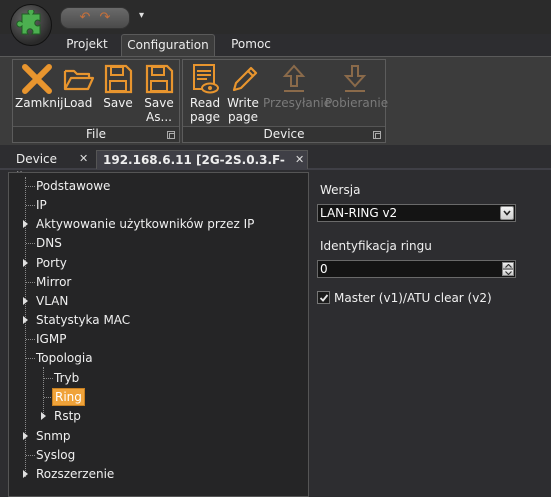  Describe the element at coordinates (78, 103) in the screenshot. I see `load-button-label: Load` at that location.